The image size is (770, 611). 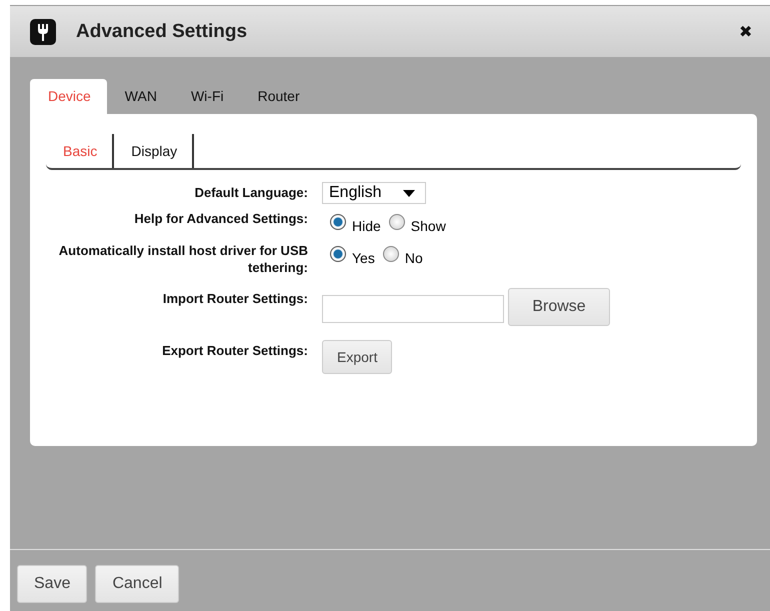 I want to click on footer-button: Save, so click(x=52, y=584).